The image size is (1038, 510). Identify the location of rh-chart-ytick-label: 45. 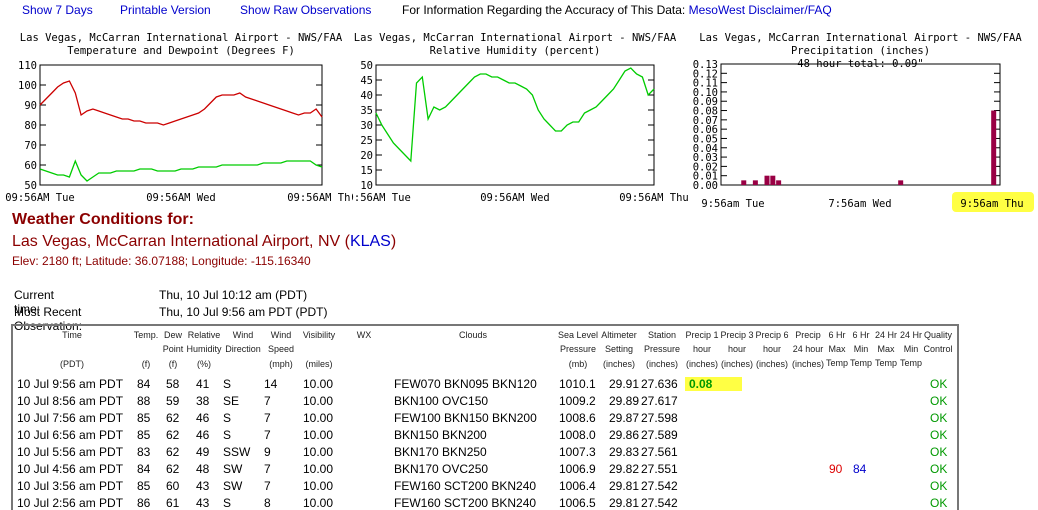
(366, 81).